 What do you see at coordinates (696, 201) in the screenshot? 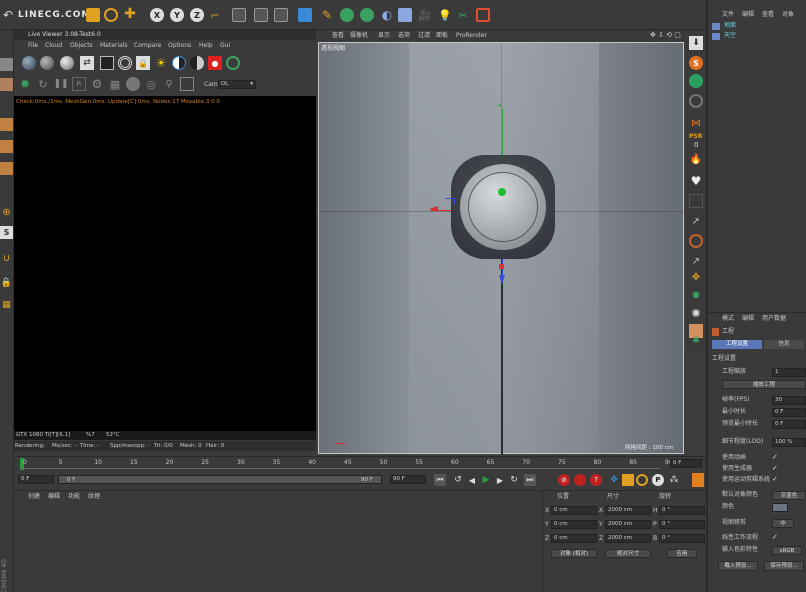
I see `blank-icon` at bounding box center [696, 201].